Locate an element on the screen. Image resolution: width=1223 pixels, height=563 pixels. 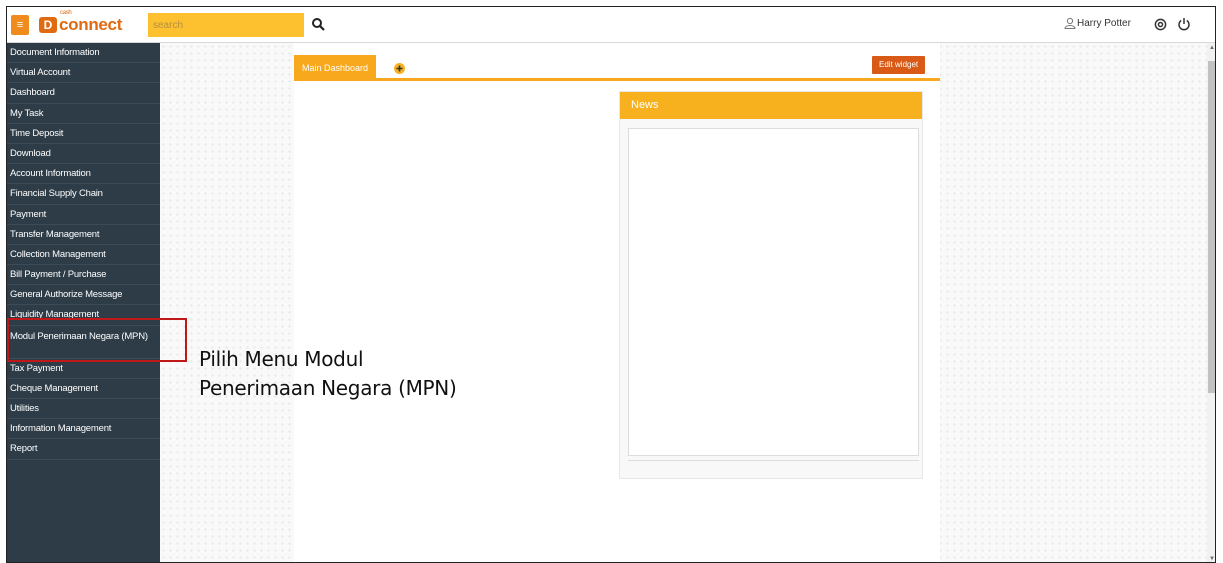
scrollbar-thumb is located at coordinates (1211, 227).